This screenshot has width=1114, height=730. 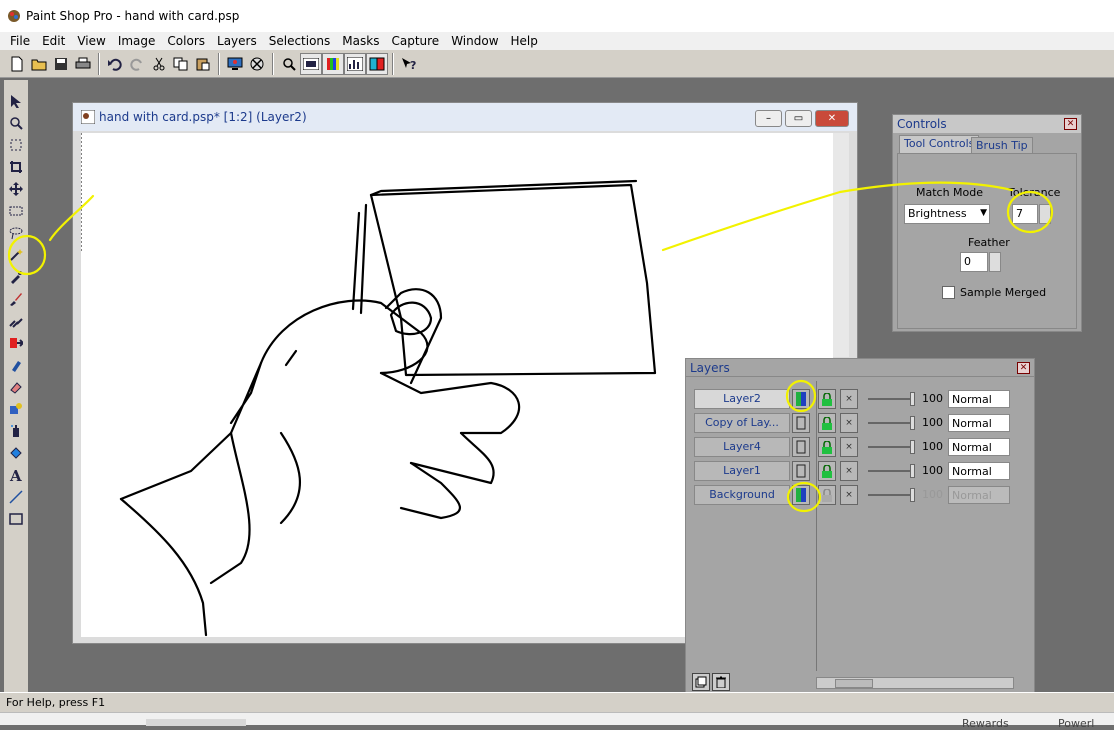 I want to click on cancel-icon, so click(x=257, y=64).